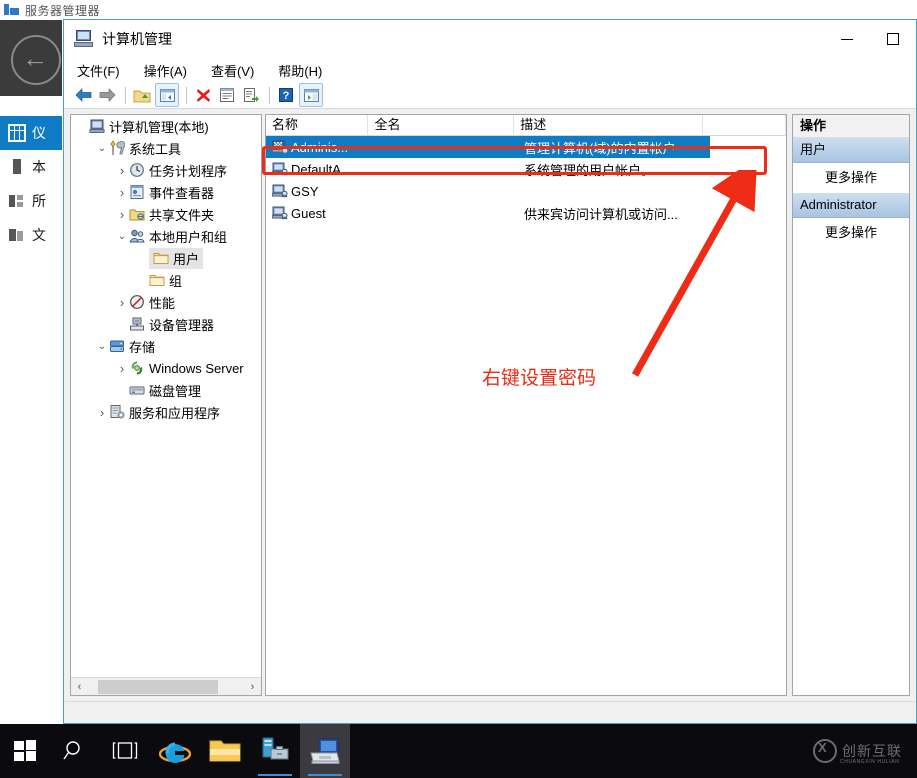 Image resolution: width=917 pixels, height=778 pixels. I want to click on tree-item-3: › 事件查看器, so click(166, 192).